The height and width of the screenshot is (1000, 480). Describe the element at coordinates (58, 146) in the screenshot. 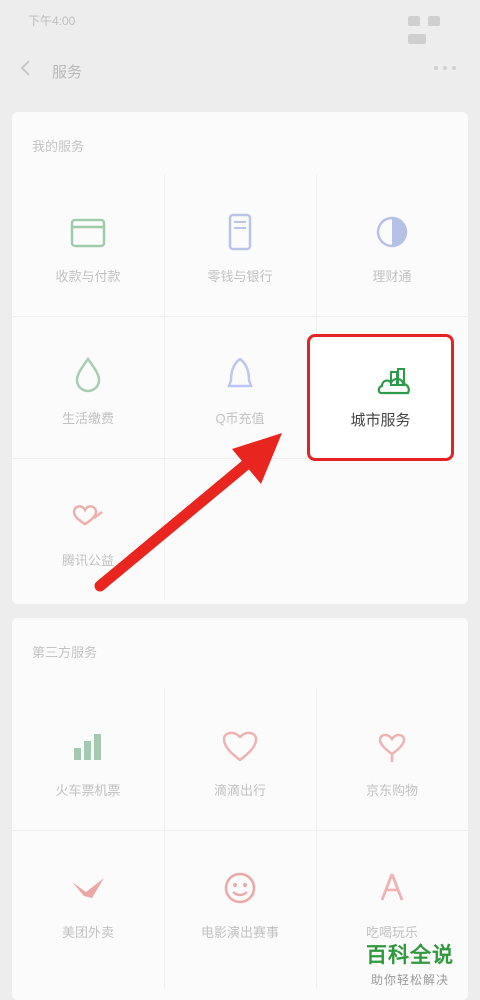

I see `section-title: 我的服务` at that location.